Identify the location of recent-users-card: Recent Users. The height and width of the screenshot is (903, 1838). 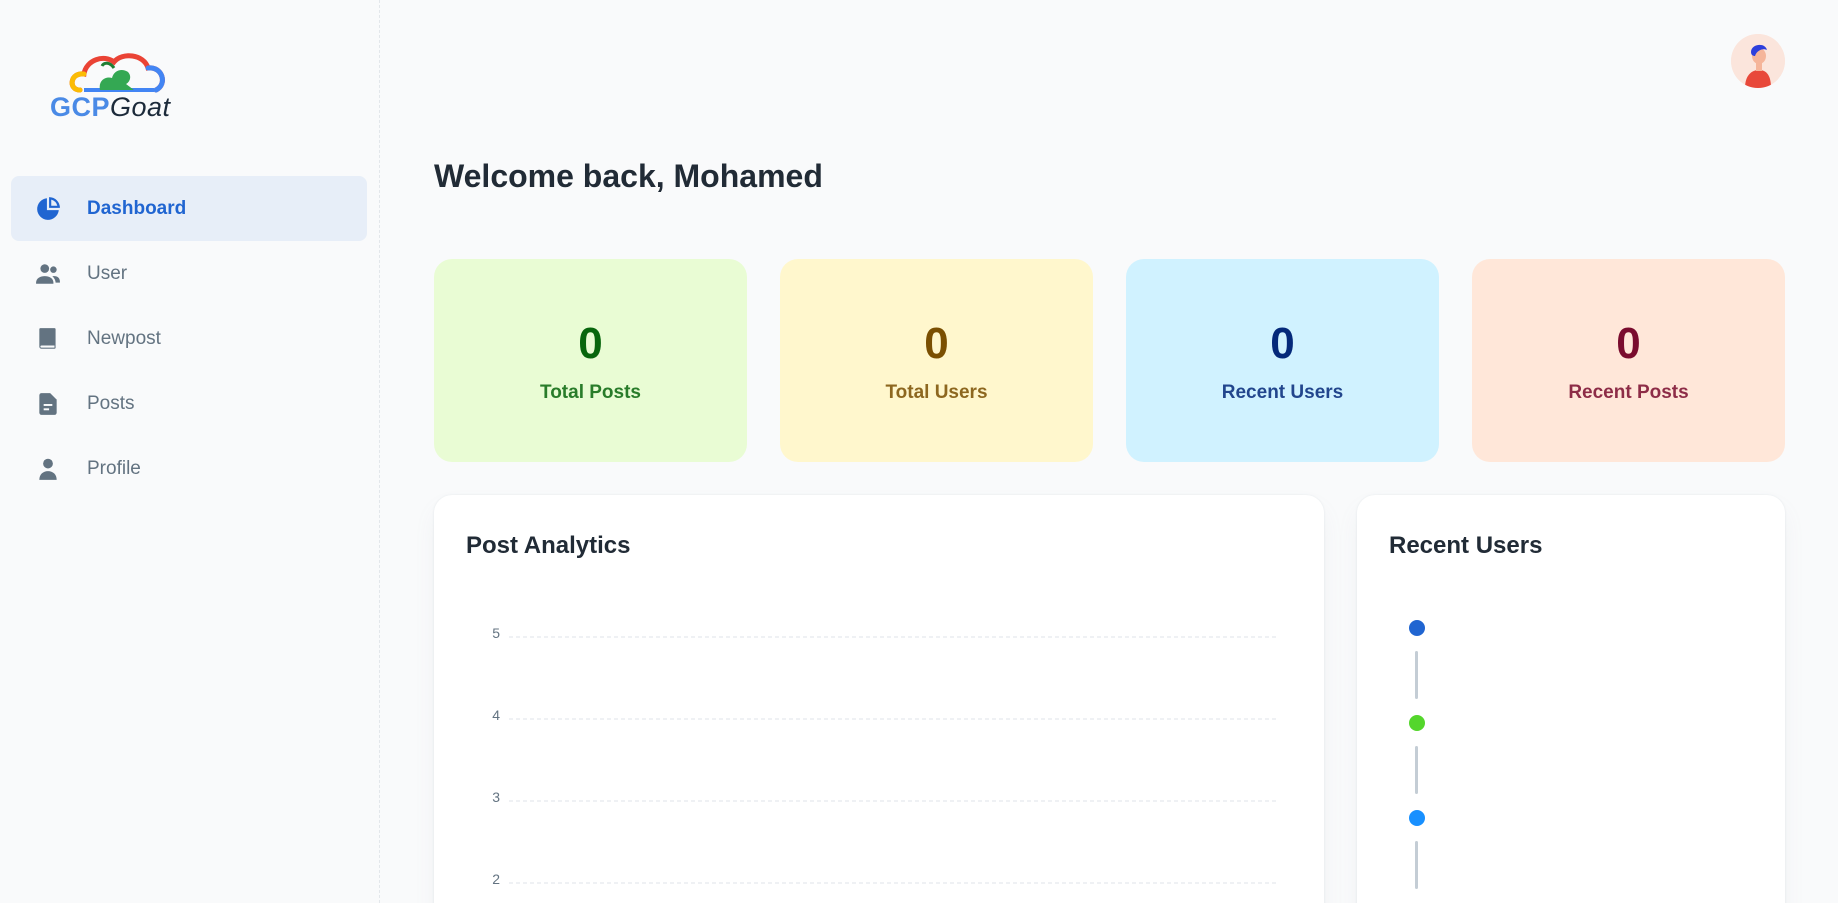
(1571, 699).